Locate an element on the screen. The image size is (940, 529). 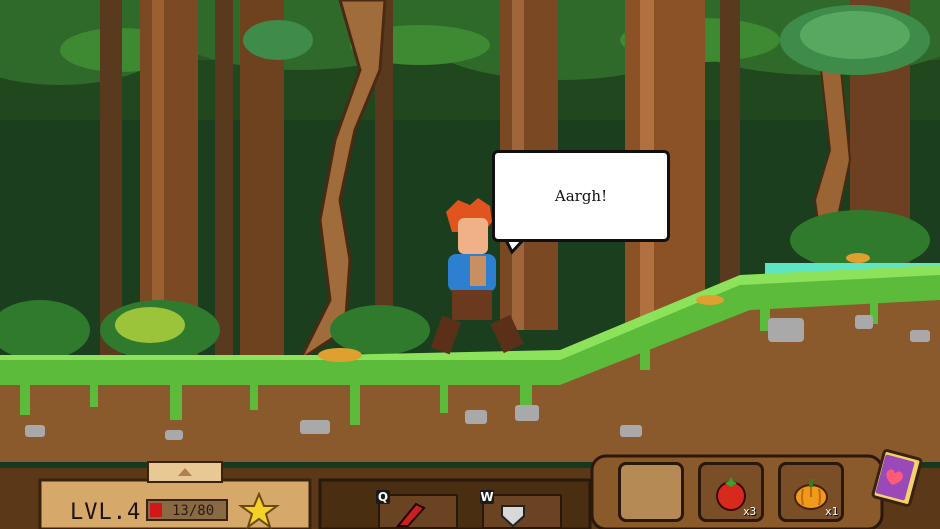
shield-icon is located at coordinates (513, 516).